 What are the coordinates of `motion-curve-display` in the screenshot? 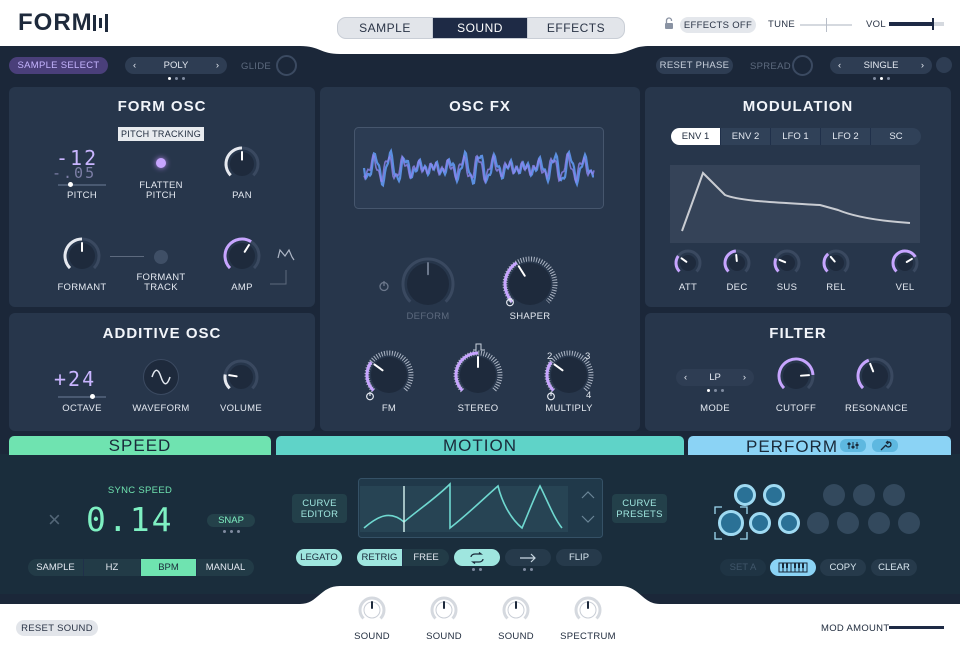 It's located at (480, 508).